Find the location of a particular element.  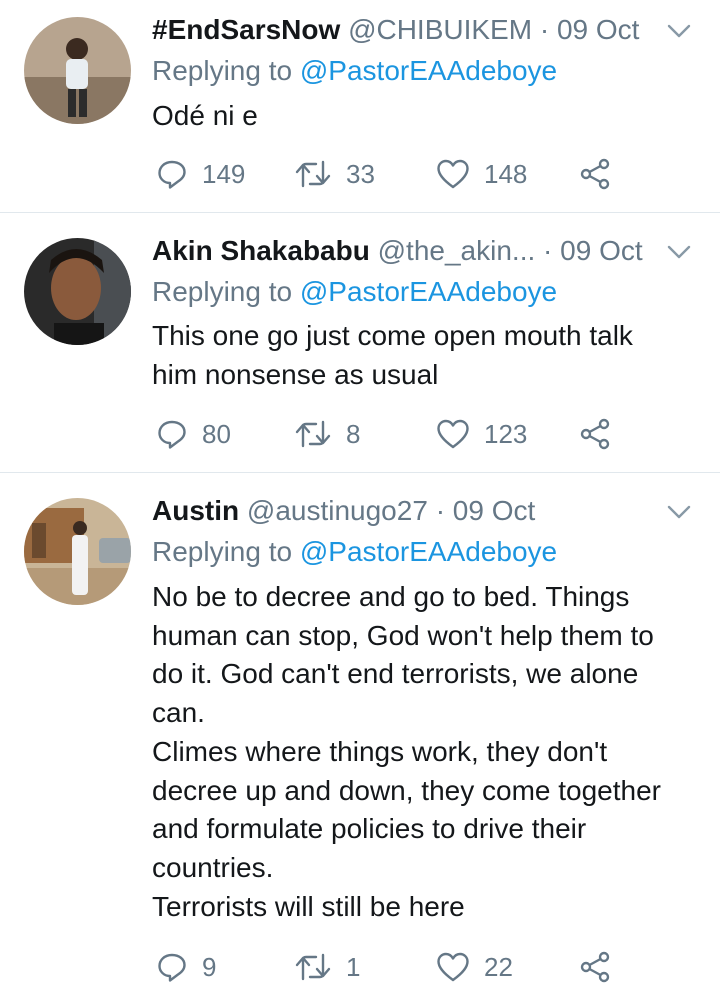

retweet-button: 33 is located at coordinates (334, 174).